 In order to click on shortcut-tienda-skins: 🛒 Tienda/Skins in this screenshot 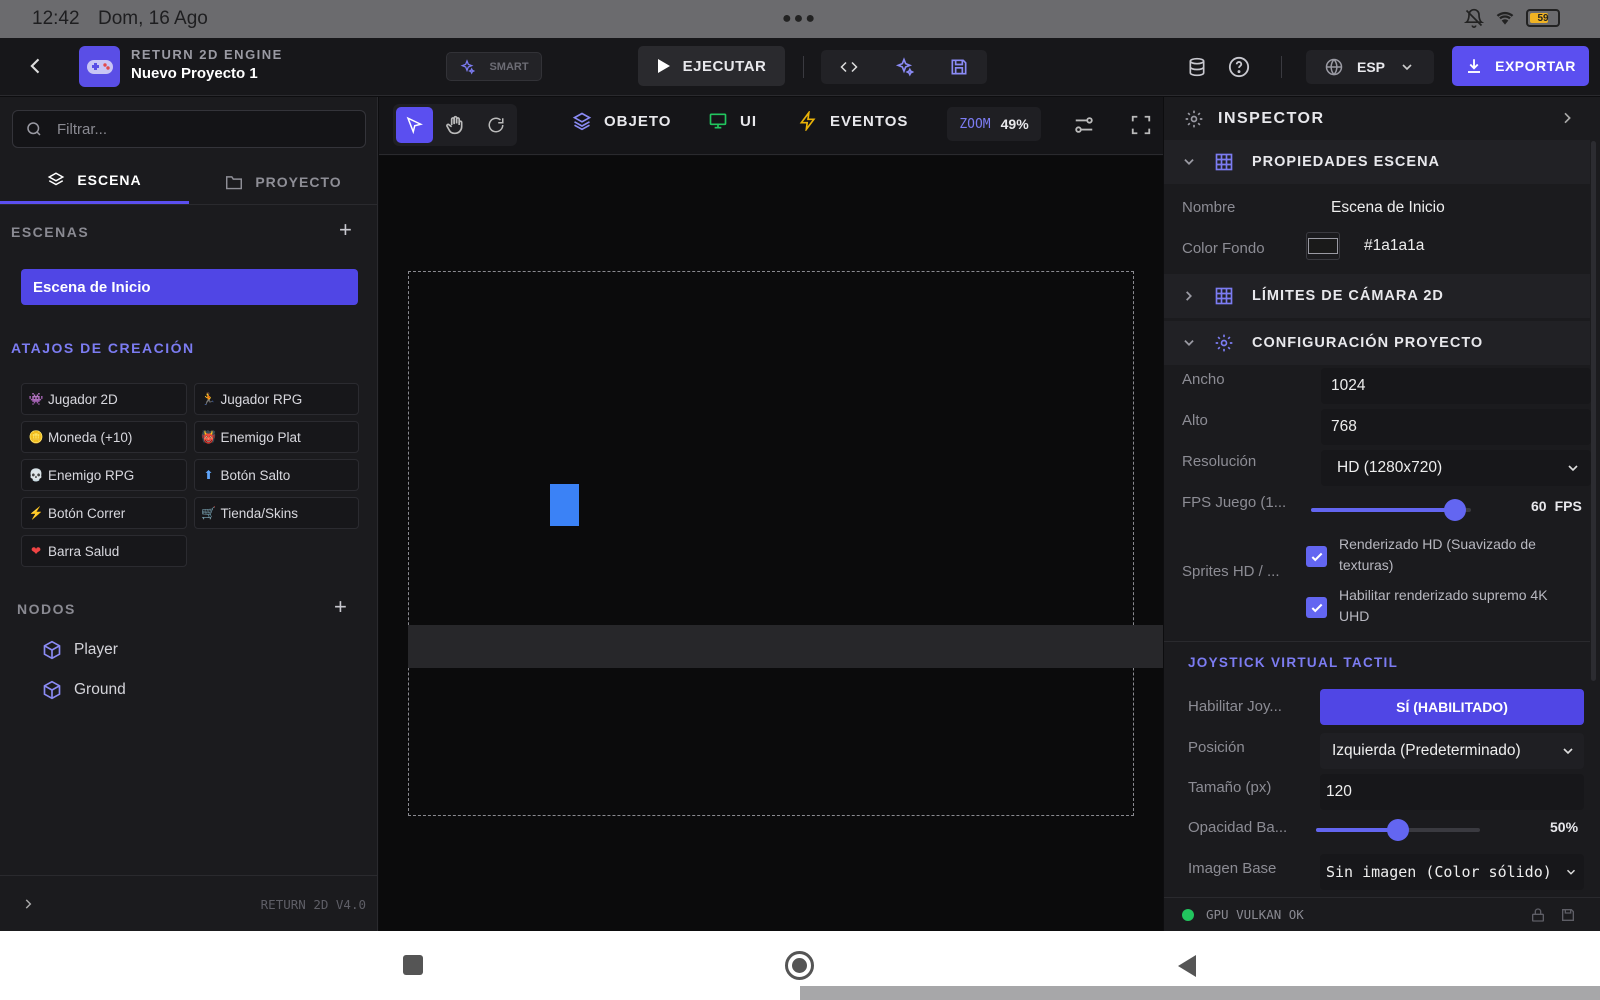, I will do `click(276, 513)`.